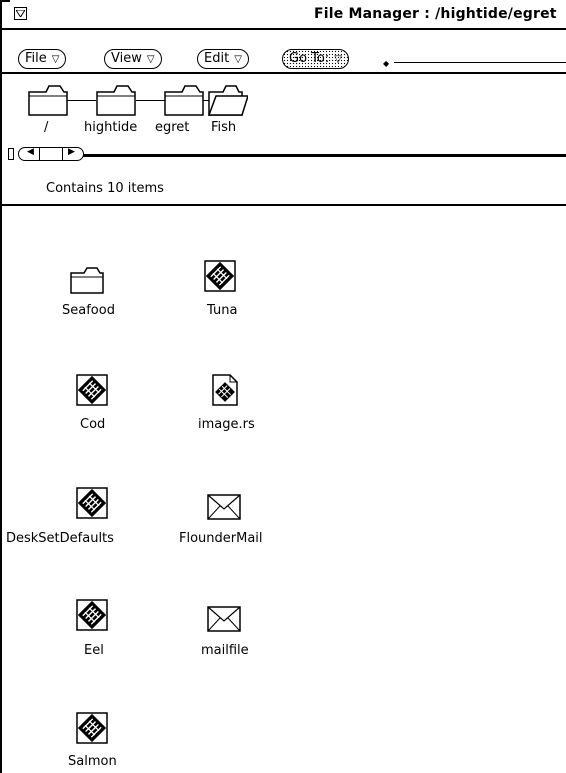 The width and height of the screenshot is (566, 773). I want to click on path-segment-fish: Fish, so click(223, 127).